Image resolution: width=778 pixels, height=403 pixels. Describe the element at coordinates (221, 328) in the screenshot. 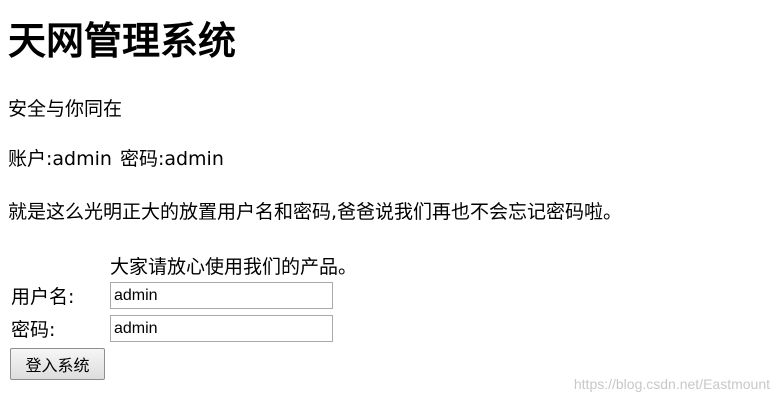

I see `password-input` at that location.